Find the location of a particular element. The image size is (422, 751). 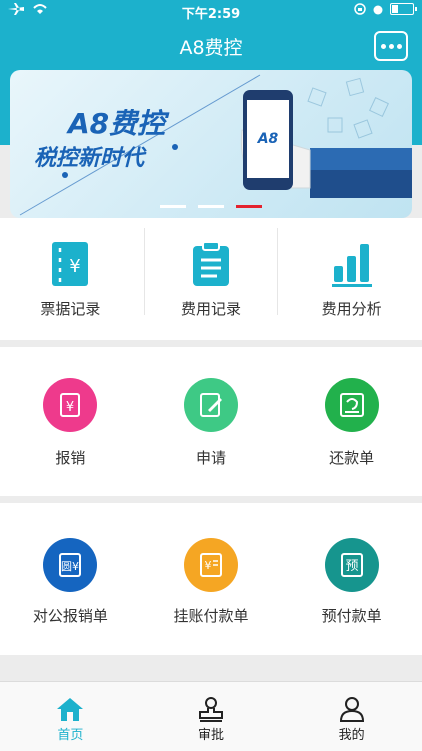

tab-label: 首页 is located at coordinates (70, 735).